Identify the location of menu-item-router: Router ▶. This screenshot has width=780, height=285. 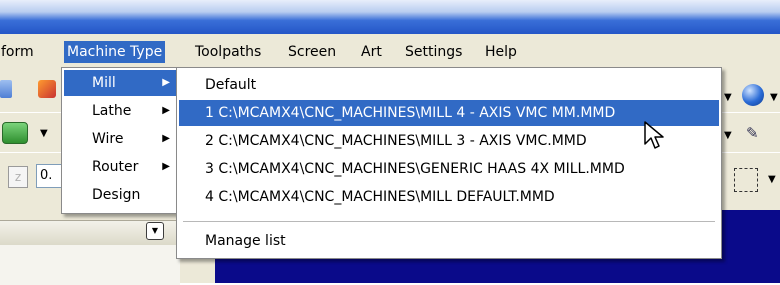
(121, 167).